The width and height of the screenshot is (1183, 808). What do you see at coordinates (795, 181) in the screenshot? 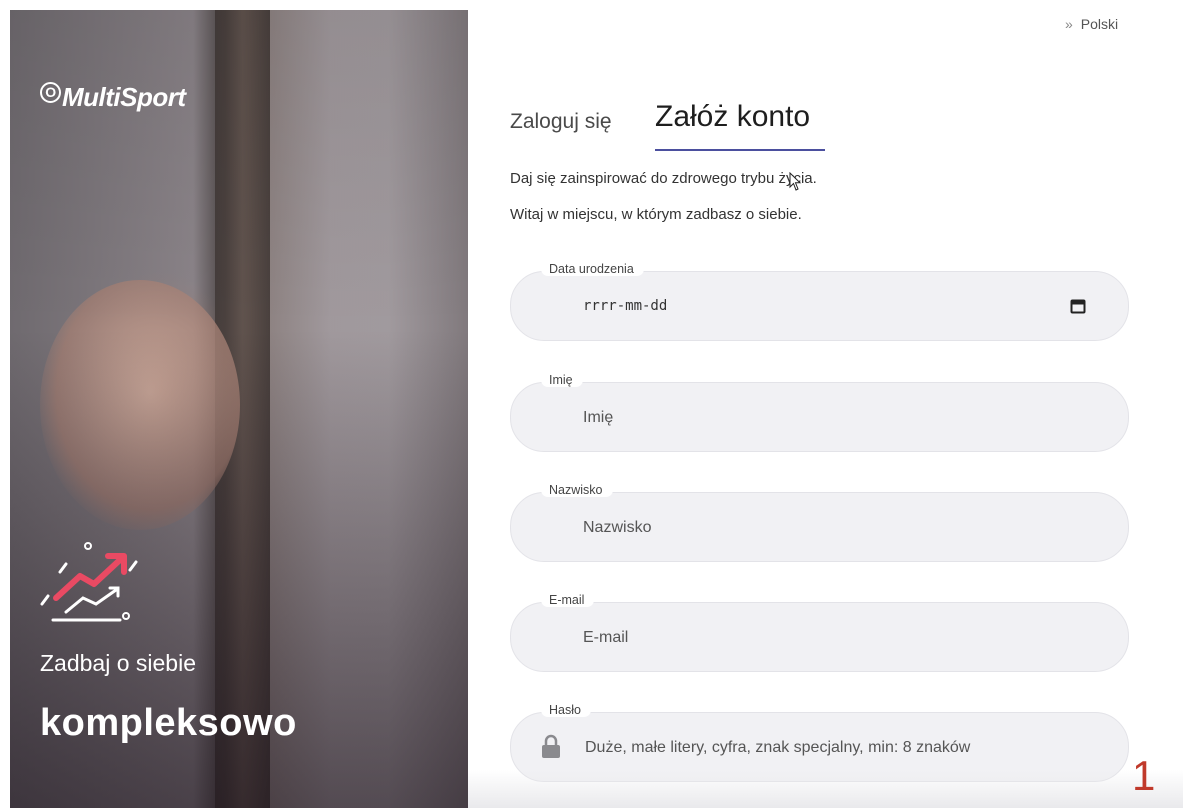
I see `mouse-cursor-icon` at bounding box center [795, 181].